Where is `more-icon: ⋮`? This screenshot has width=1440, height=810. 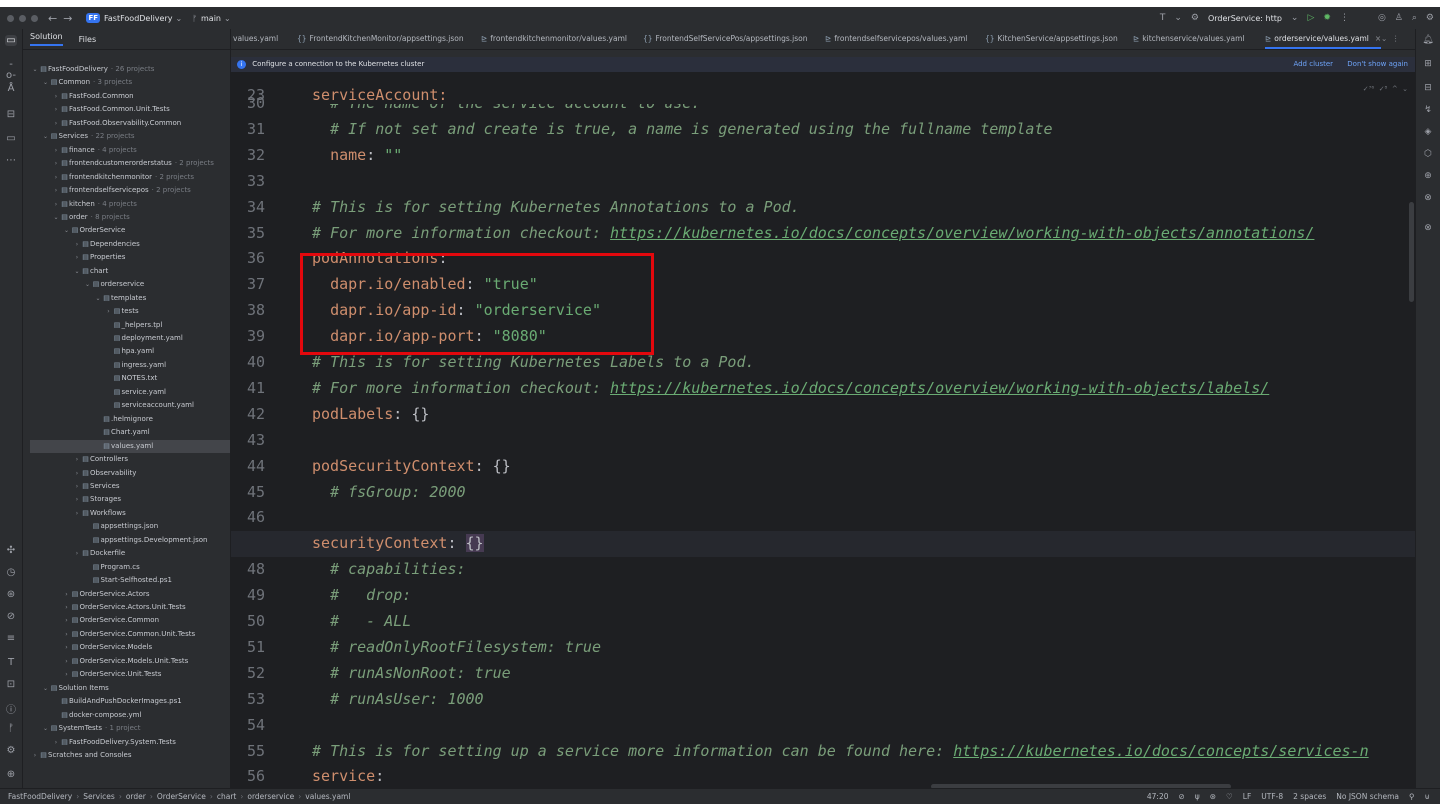 more-icon: ⋮ is located at coordinates (1344, 18).